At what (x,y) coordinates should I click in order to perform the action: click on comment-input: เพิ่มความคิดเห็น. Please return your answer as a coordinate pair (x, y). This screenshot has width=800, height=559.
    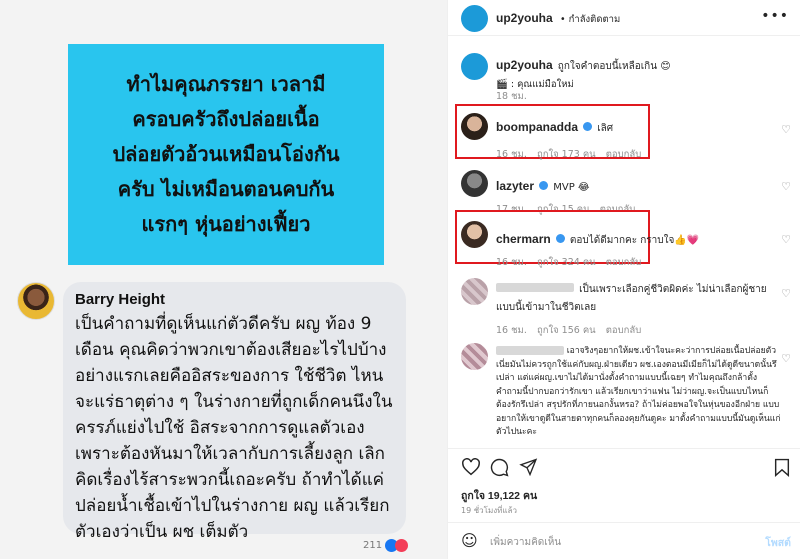
    Looking at the image, I should click on (525, 542).